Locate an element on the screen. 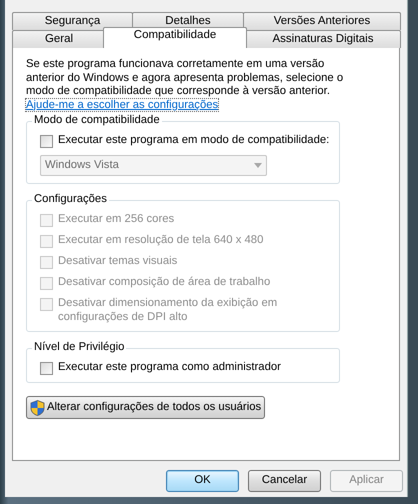  dialog-button: Cancelar is located at coordinates (284, 481).